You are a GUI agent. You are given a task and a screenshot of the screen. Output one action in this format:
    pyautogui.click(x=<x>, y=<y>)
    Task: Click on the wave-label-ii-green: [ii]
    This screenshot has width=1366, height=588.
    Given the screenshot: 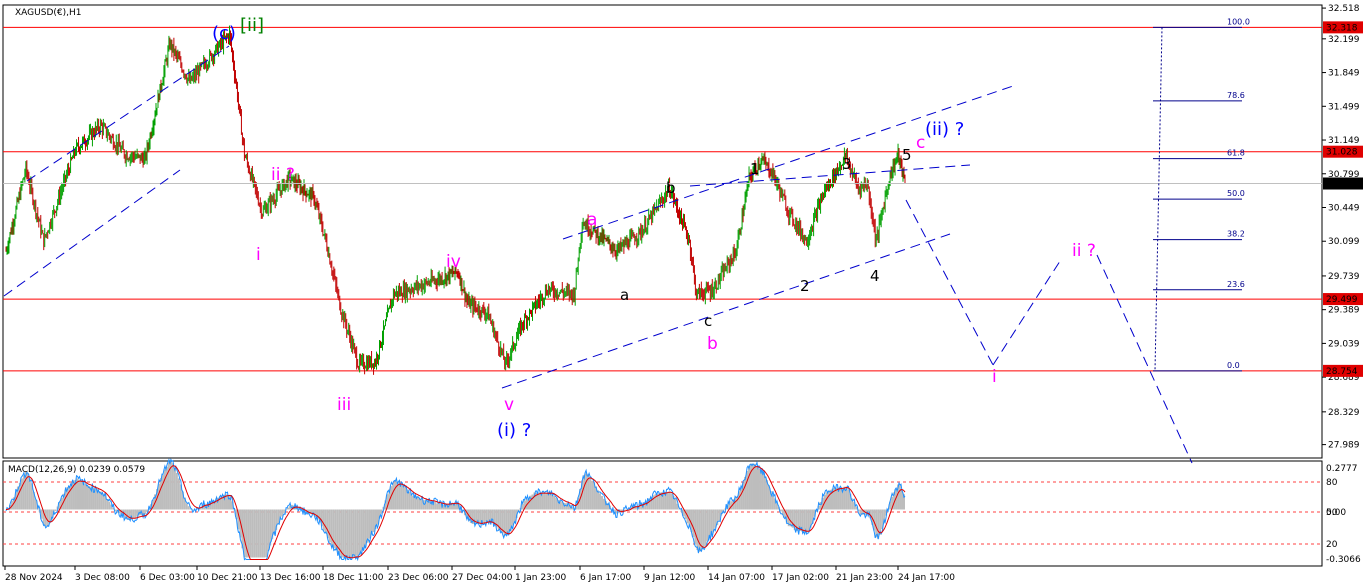 What is the action you would take?
    pyautogui.click(x=252, y=25)
    